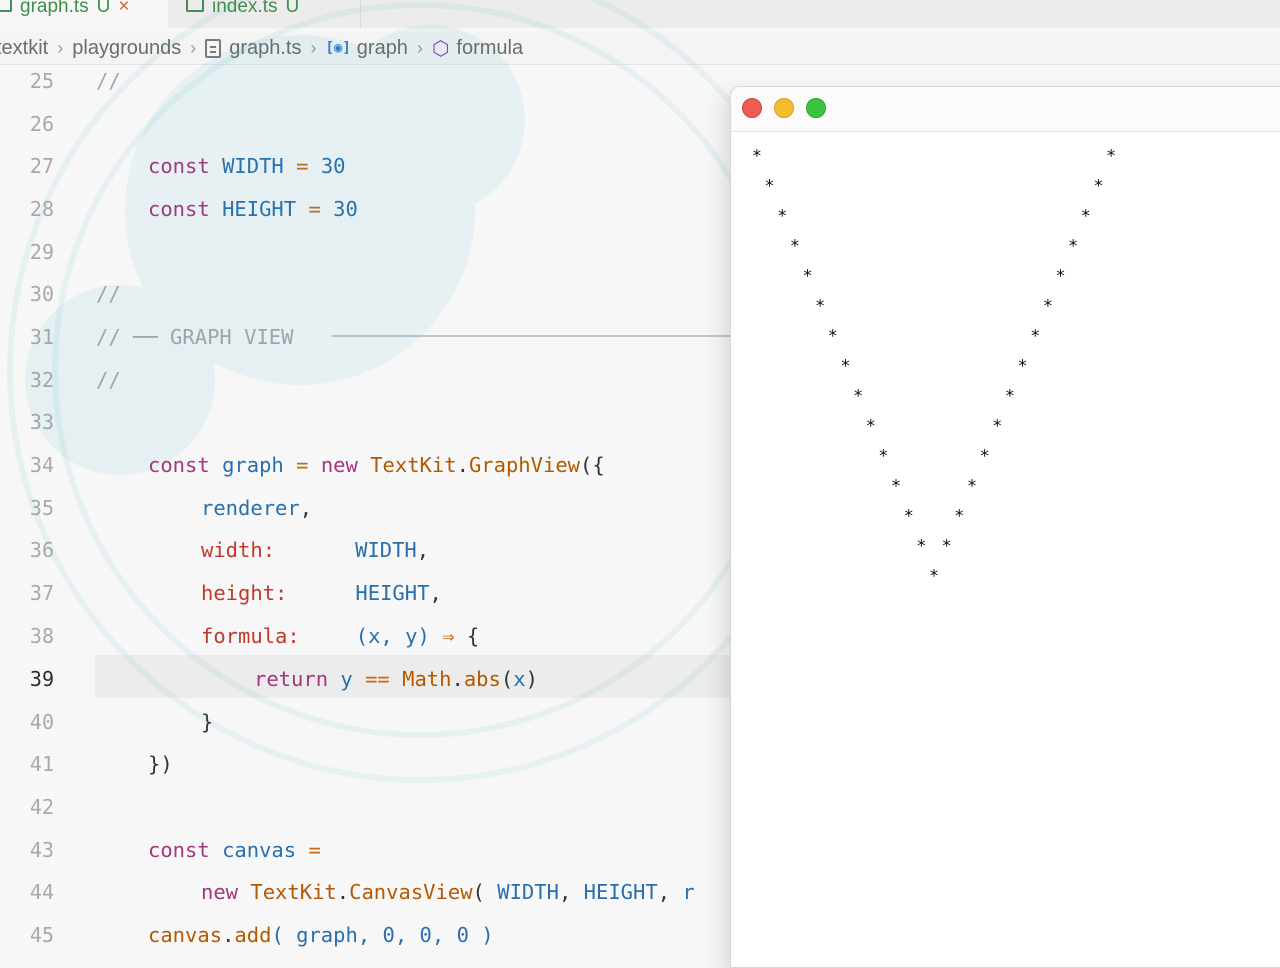  I want to click on line-number: 40, so click(41, 721).